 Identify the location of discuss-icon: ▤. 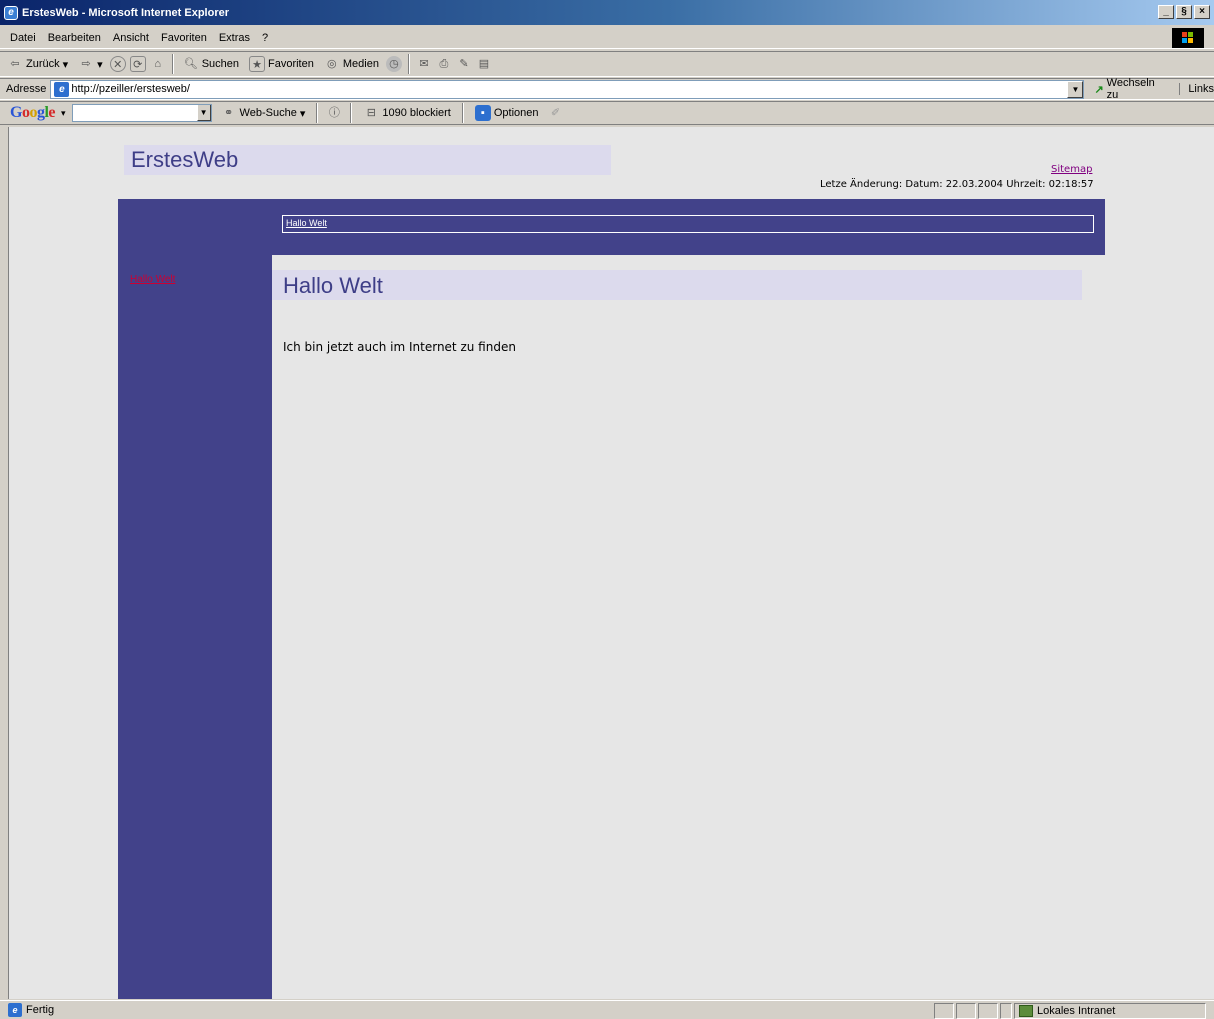
(484, 64).